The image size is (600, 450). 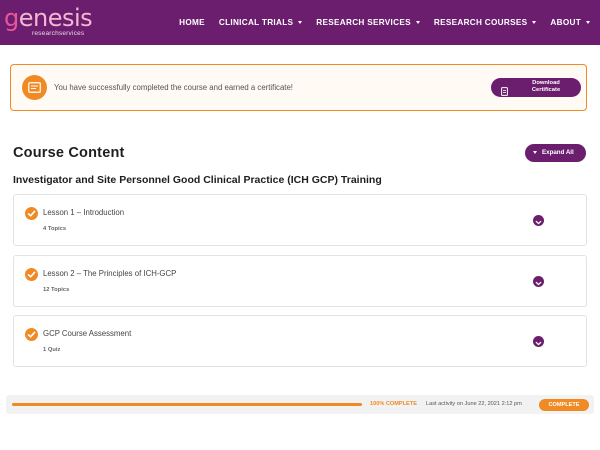 I want to click on nav-item-clinical-trials: CLINICAL TRIALS, so click(x=260, y=22).